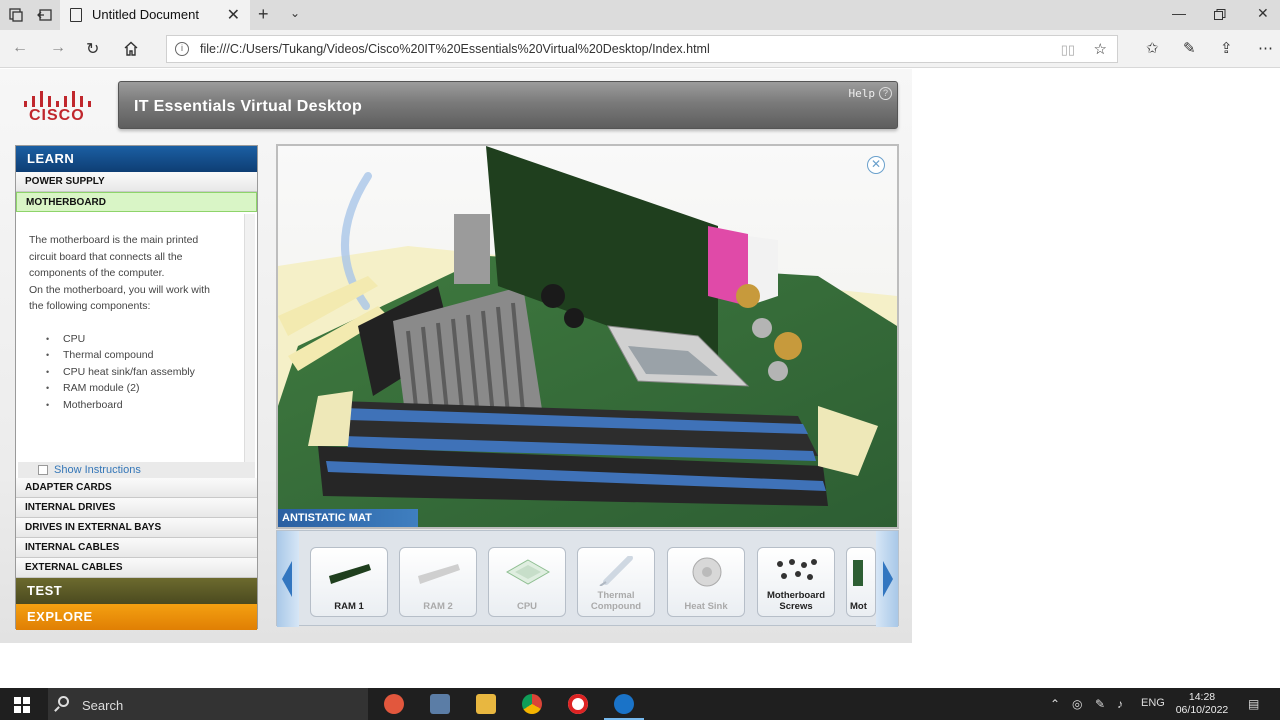 The height and width of the screenshot is (720, 1280). I want to click on restore-icon, so click(1220, 15).